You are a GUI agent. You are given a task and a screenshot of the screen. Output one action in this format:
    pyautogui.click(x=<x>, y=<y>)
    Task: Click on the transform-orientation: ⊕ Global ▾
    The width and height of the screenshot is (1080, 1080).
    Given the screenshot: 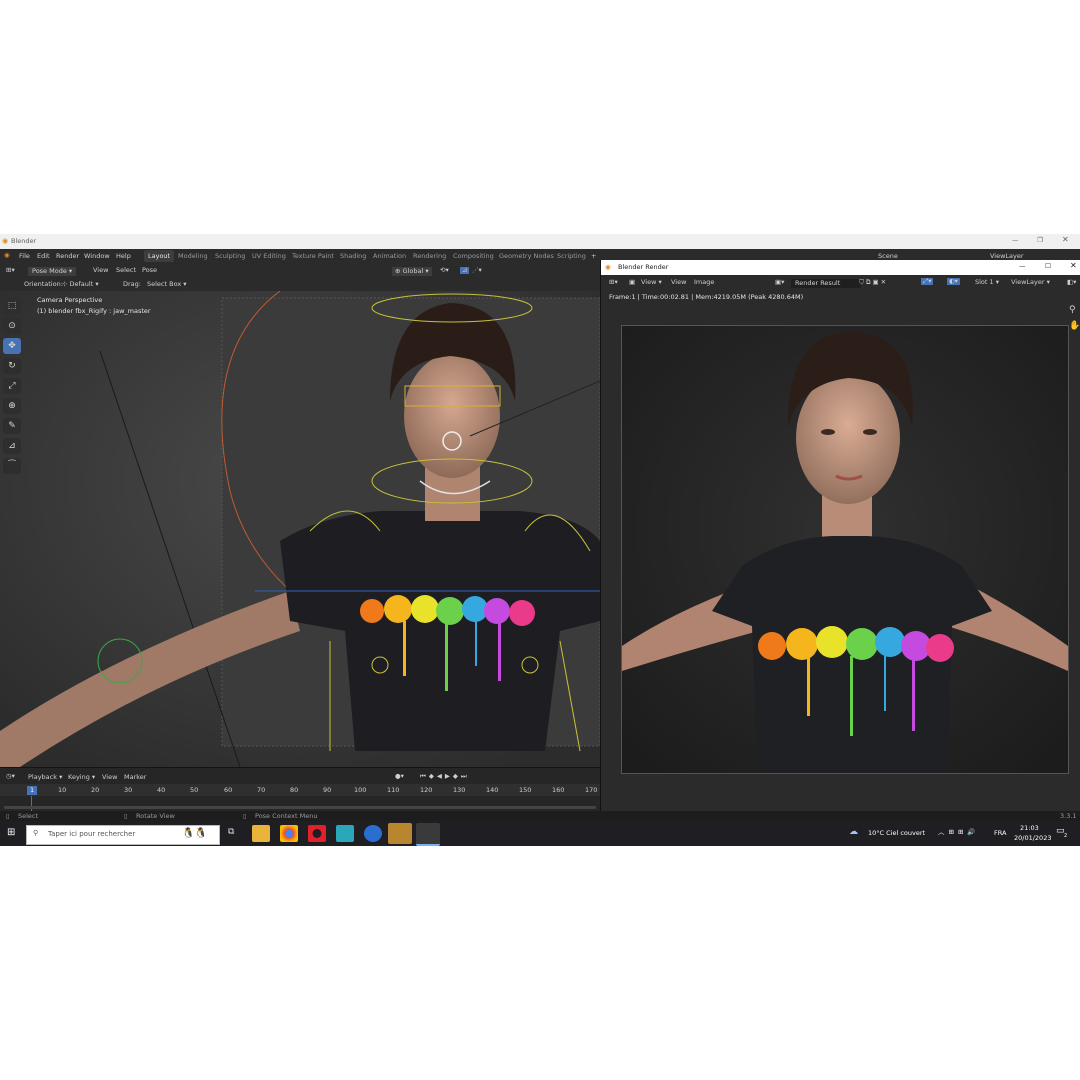 What is the action you would take?
    pyautogui.click(x=412, y=271)
    